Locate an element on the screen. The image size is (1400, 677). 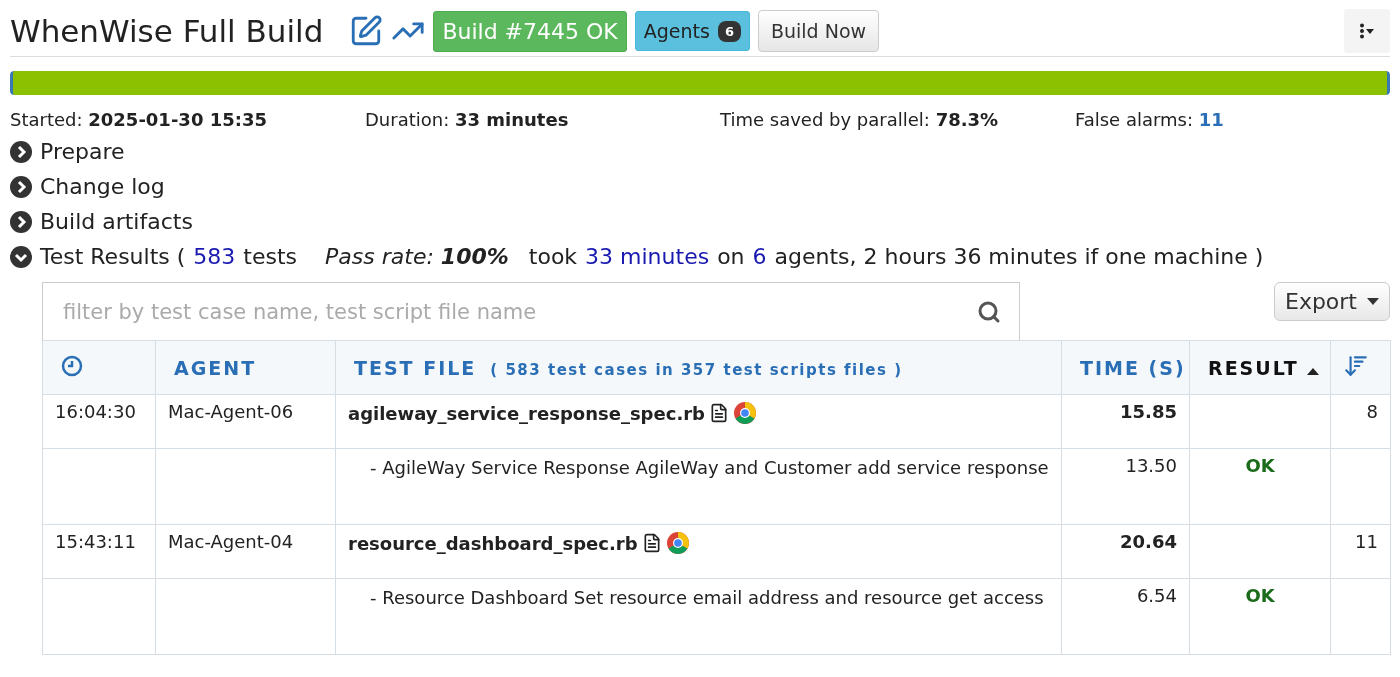
time-cell: 15:43:11 is located at coordinates (95, 541).